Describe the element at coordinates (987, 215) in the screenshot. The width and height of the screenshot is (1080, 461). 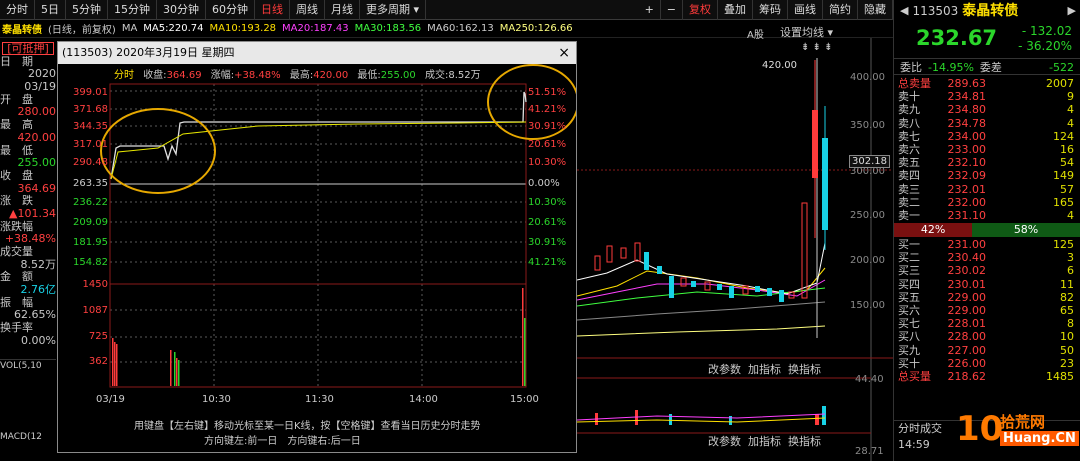
I see `sell-level-row: 卖一 231.10 4` at that location.